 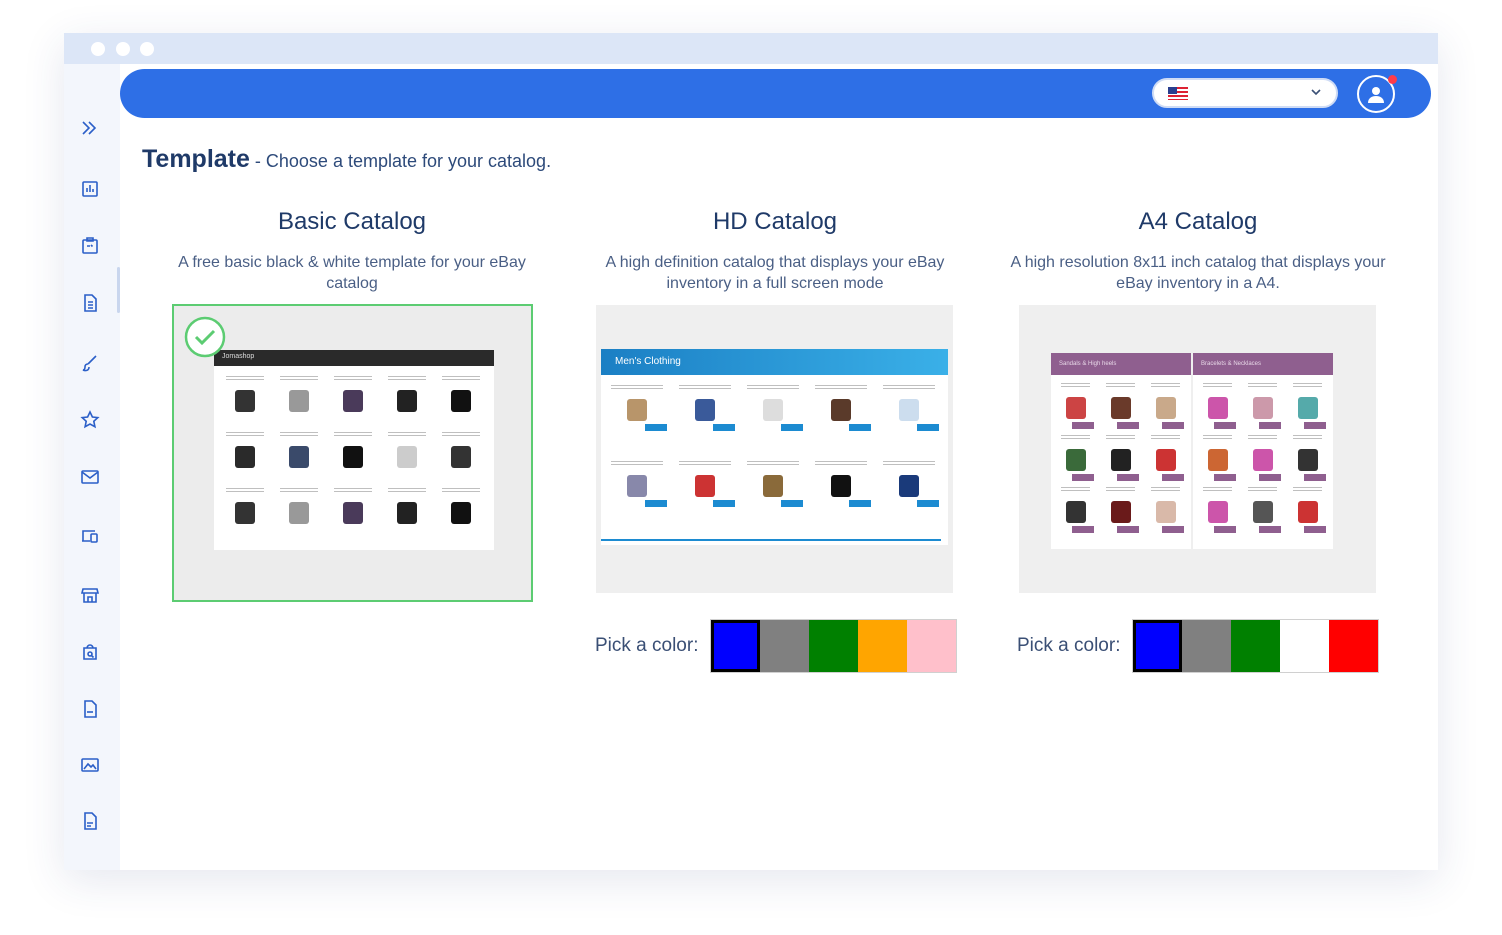 What do you see at coordinates (90, 595) in the screenshot?
I see `store-icon` at bounding box center [90, 595].